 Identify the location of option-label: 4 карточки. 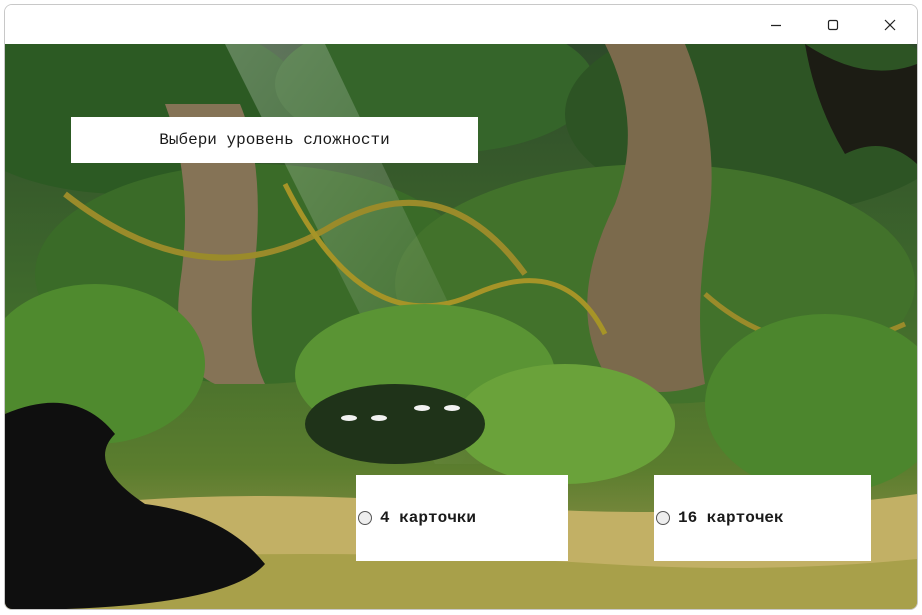
(428, 518).